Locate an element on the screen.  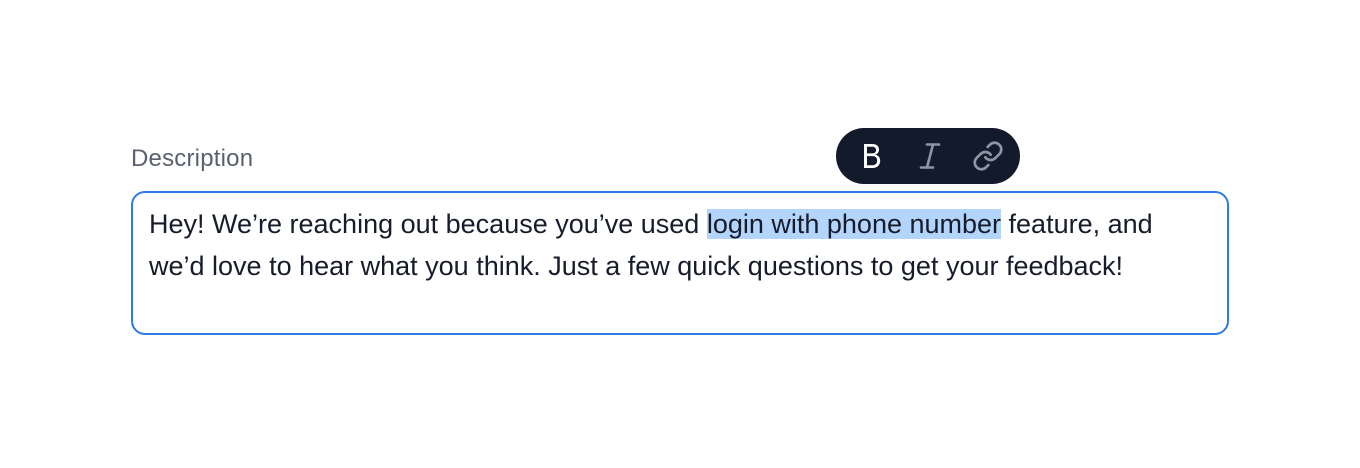
description-label: Description is located at coordinates (192, 158).